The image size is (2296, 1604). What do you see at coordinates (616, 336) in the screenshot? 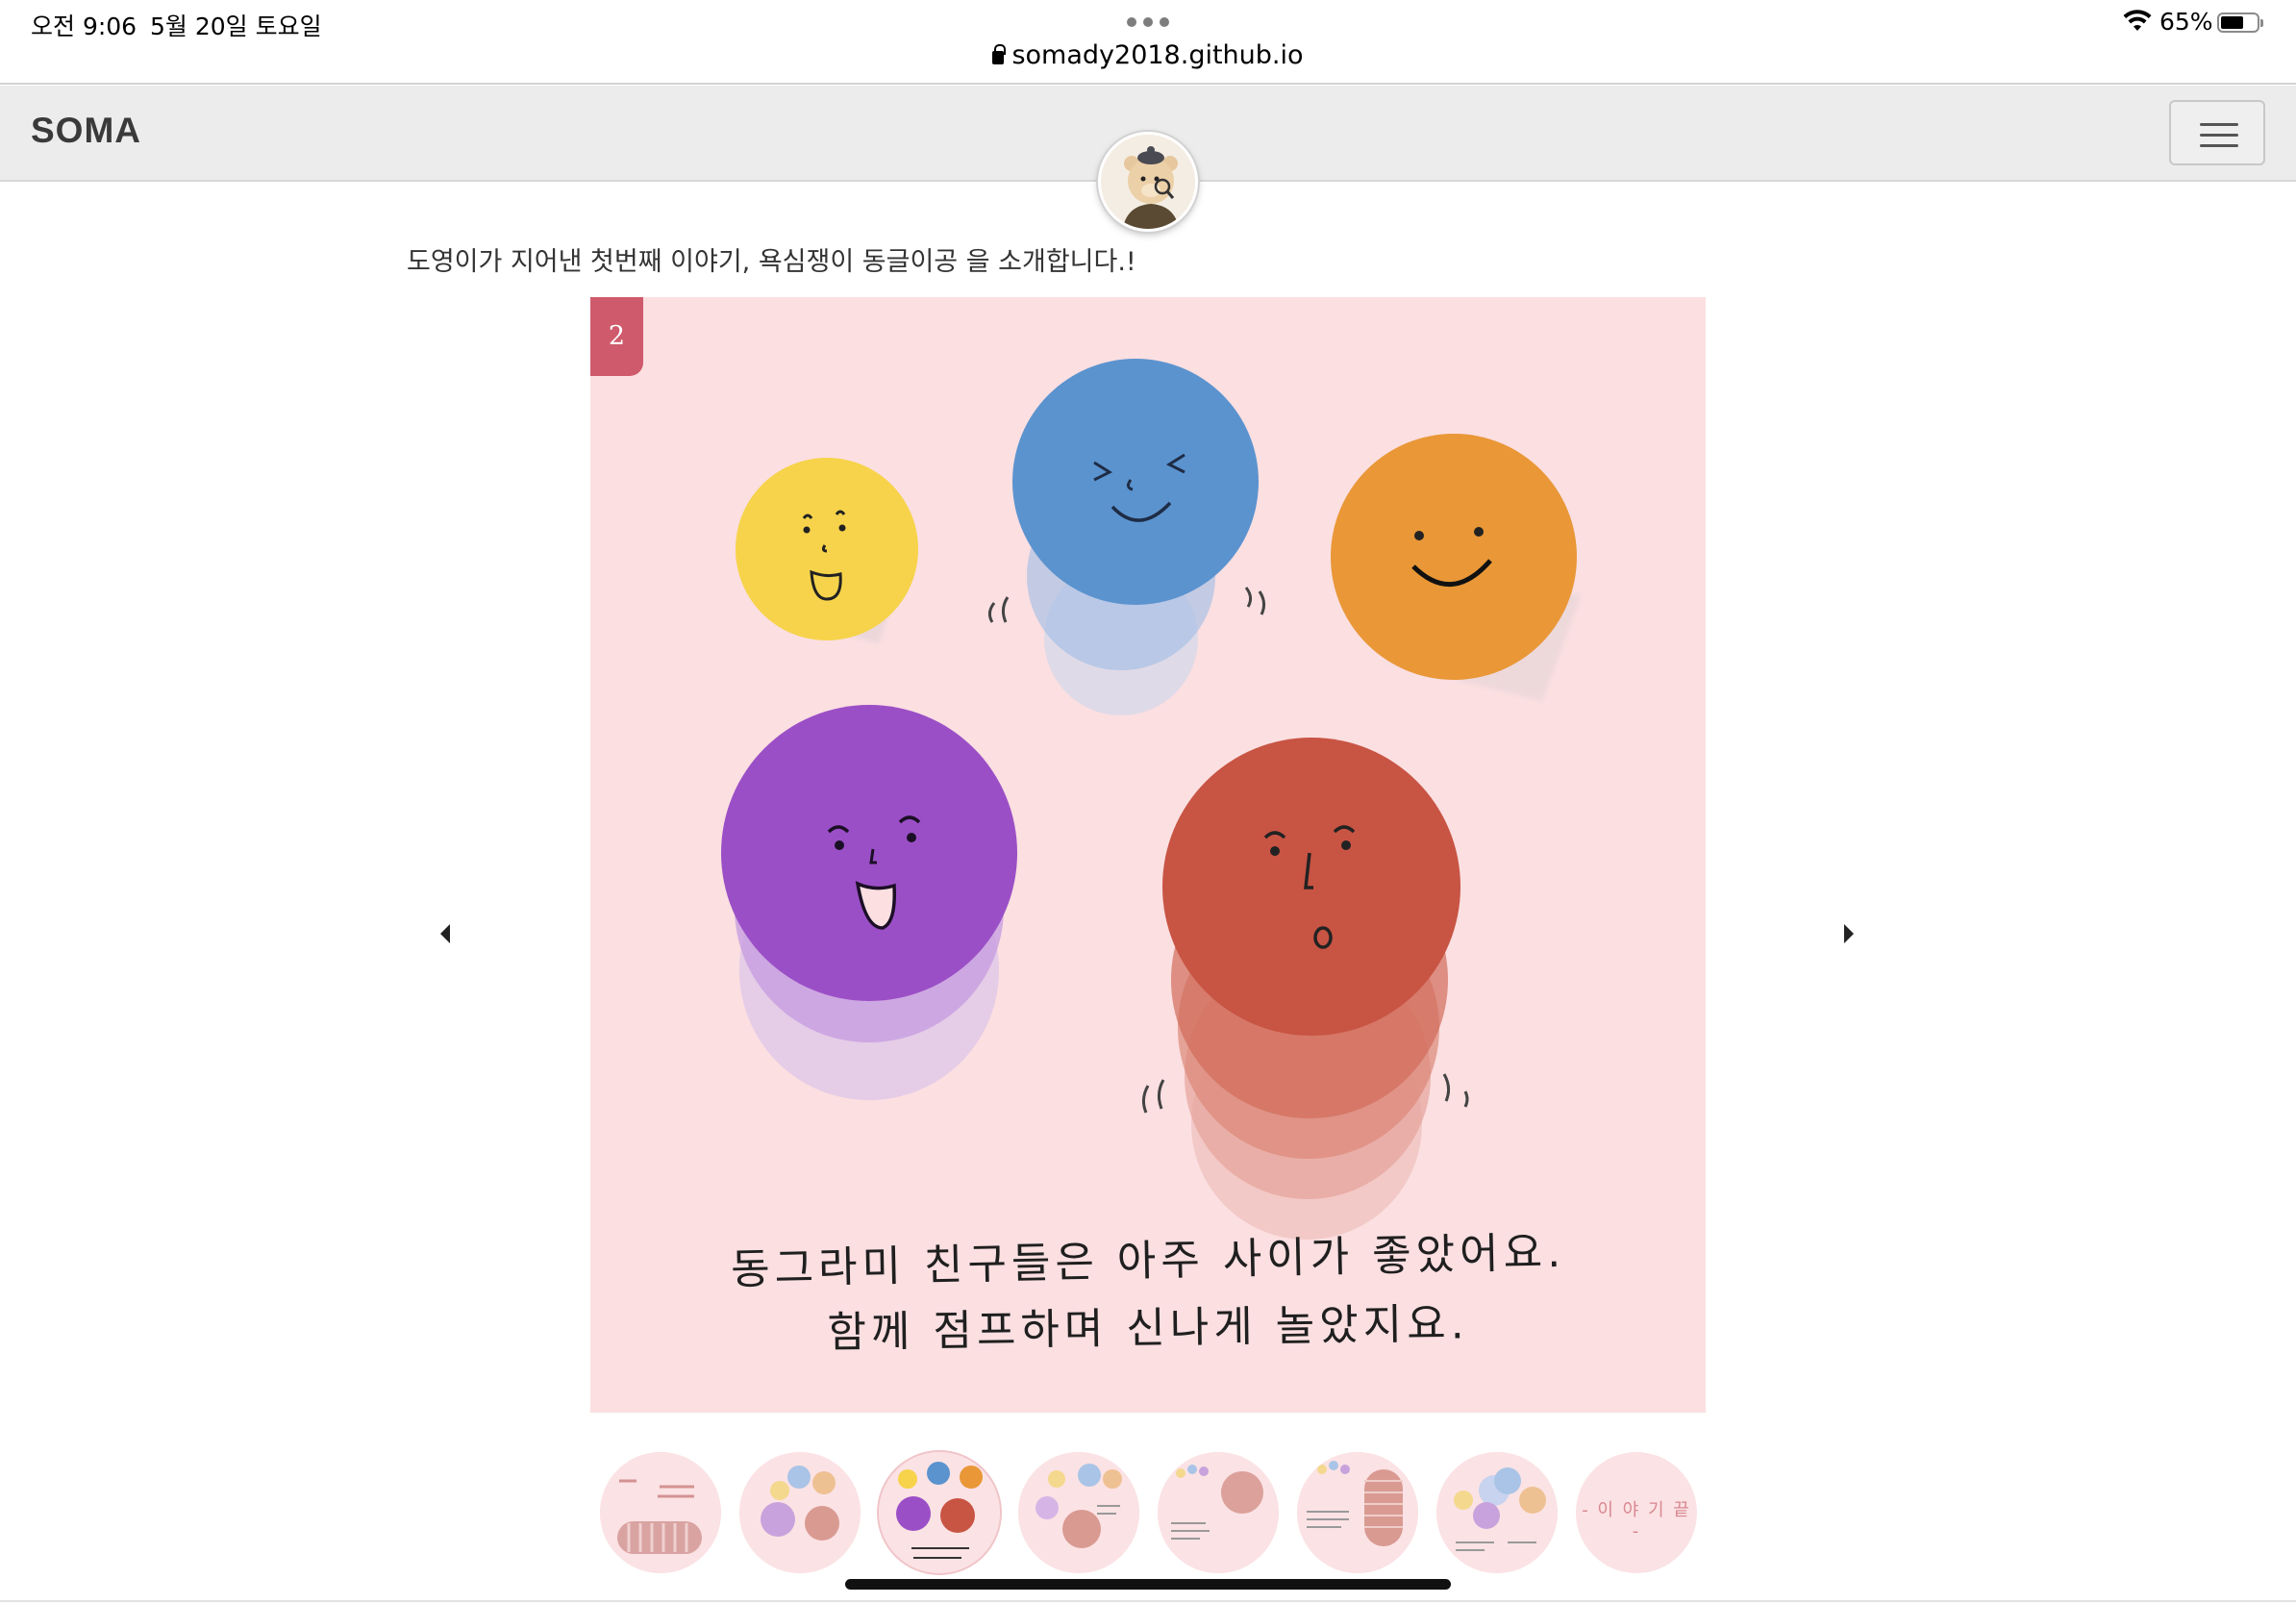
I see `slide-number-badge: 2` at bounding box center [616, 336].